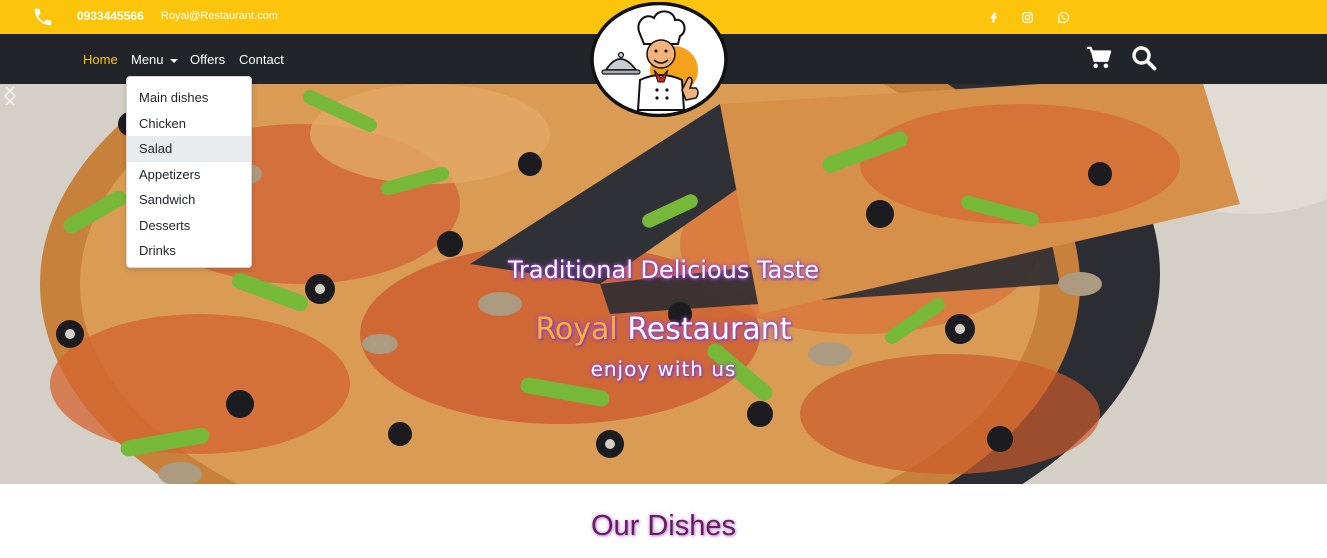 The image size is (1327, 558). What do you see at coordinates (189, 149) in the screenshot?
I see `dropdown-item-salad: Salad` at bounding box center [189, 149].